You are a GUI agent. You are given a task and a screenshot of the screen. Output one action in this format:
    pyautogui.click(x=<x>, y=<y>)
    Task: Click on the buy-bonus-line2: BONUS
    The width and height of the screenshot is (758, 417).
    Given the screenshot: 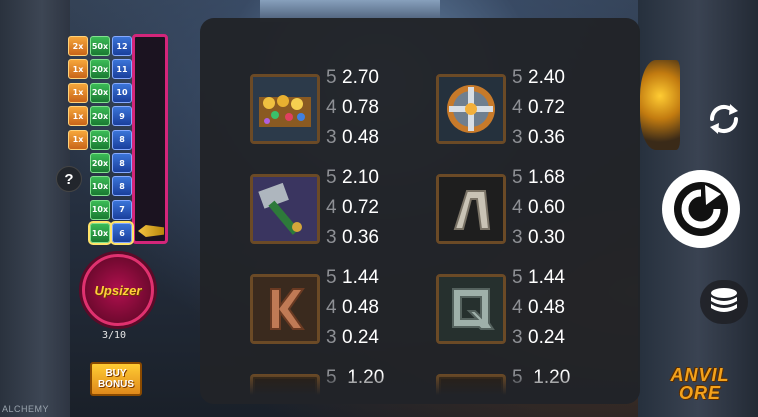 What is the action you would take?
    pyautogui.click(x=116, y=384)
    